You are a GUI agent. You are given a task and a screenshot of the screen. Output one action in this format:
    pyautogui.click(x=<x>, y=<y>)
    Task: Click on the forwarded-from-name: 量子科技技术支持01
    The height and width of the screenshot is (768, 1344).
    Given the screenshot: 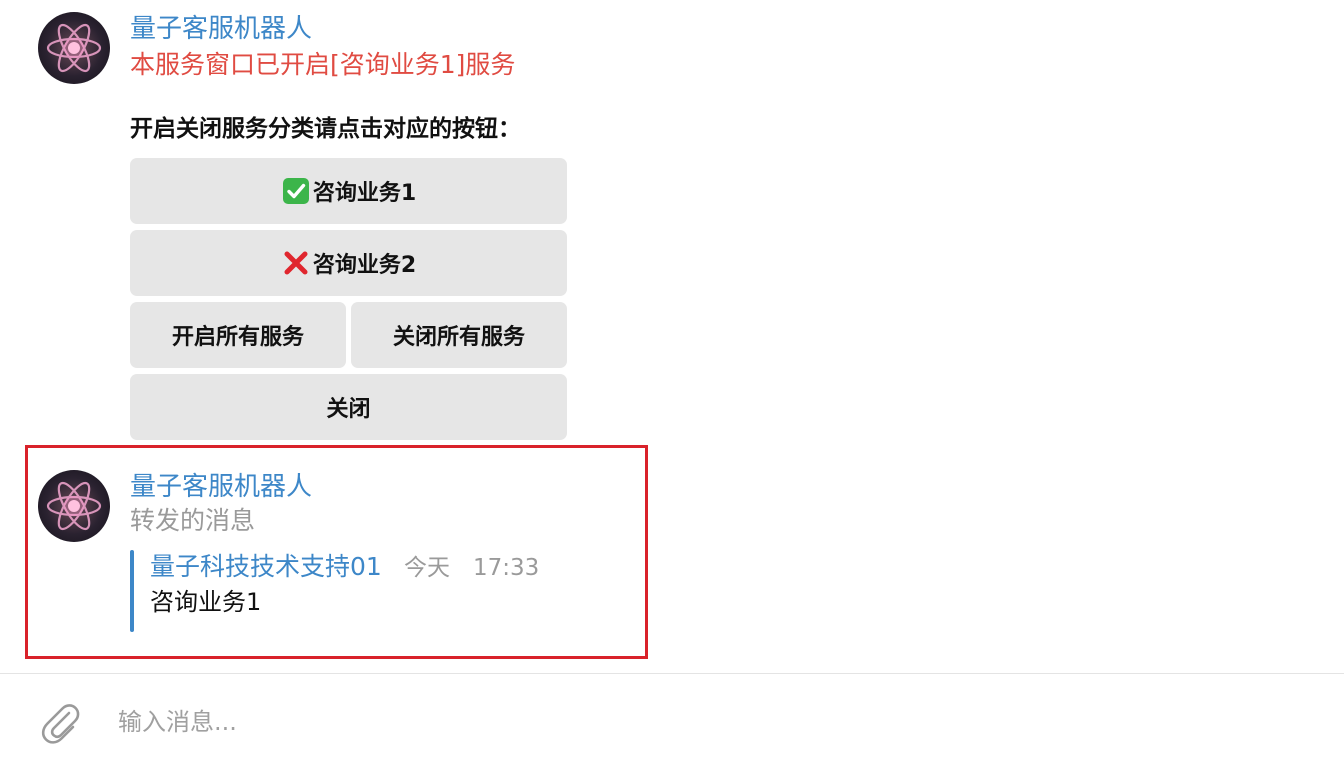 What is the action you would take?
    pyautogui.click(x=266, y=567)
    